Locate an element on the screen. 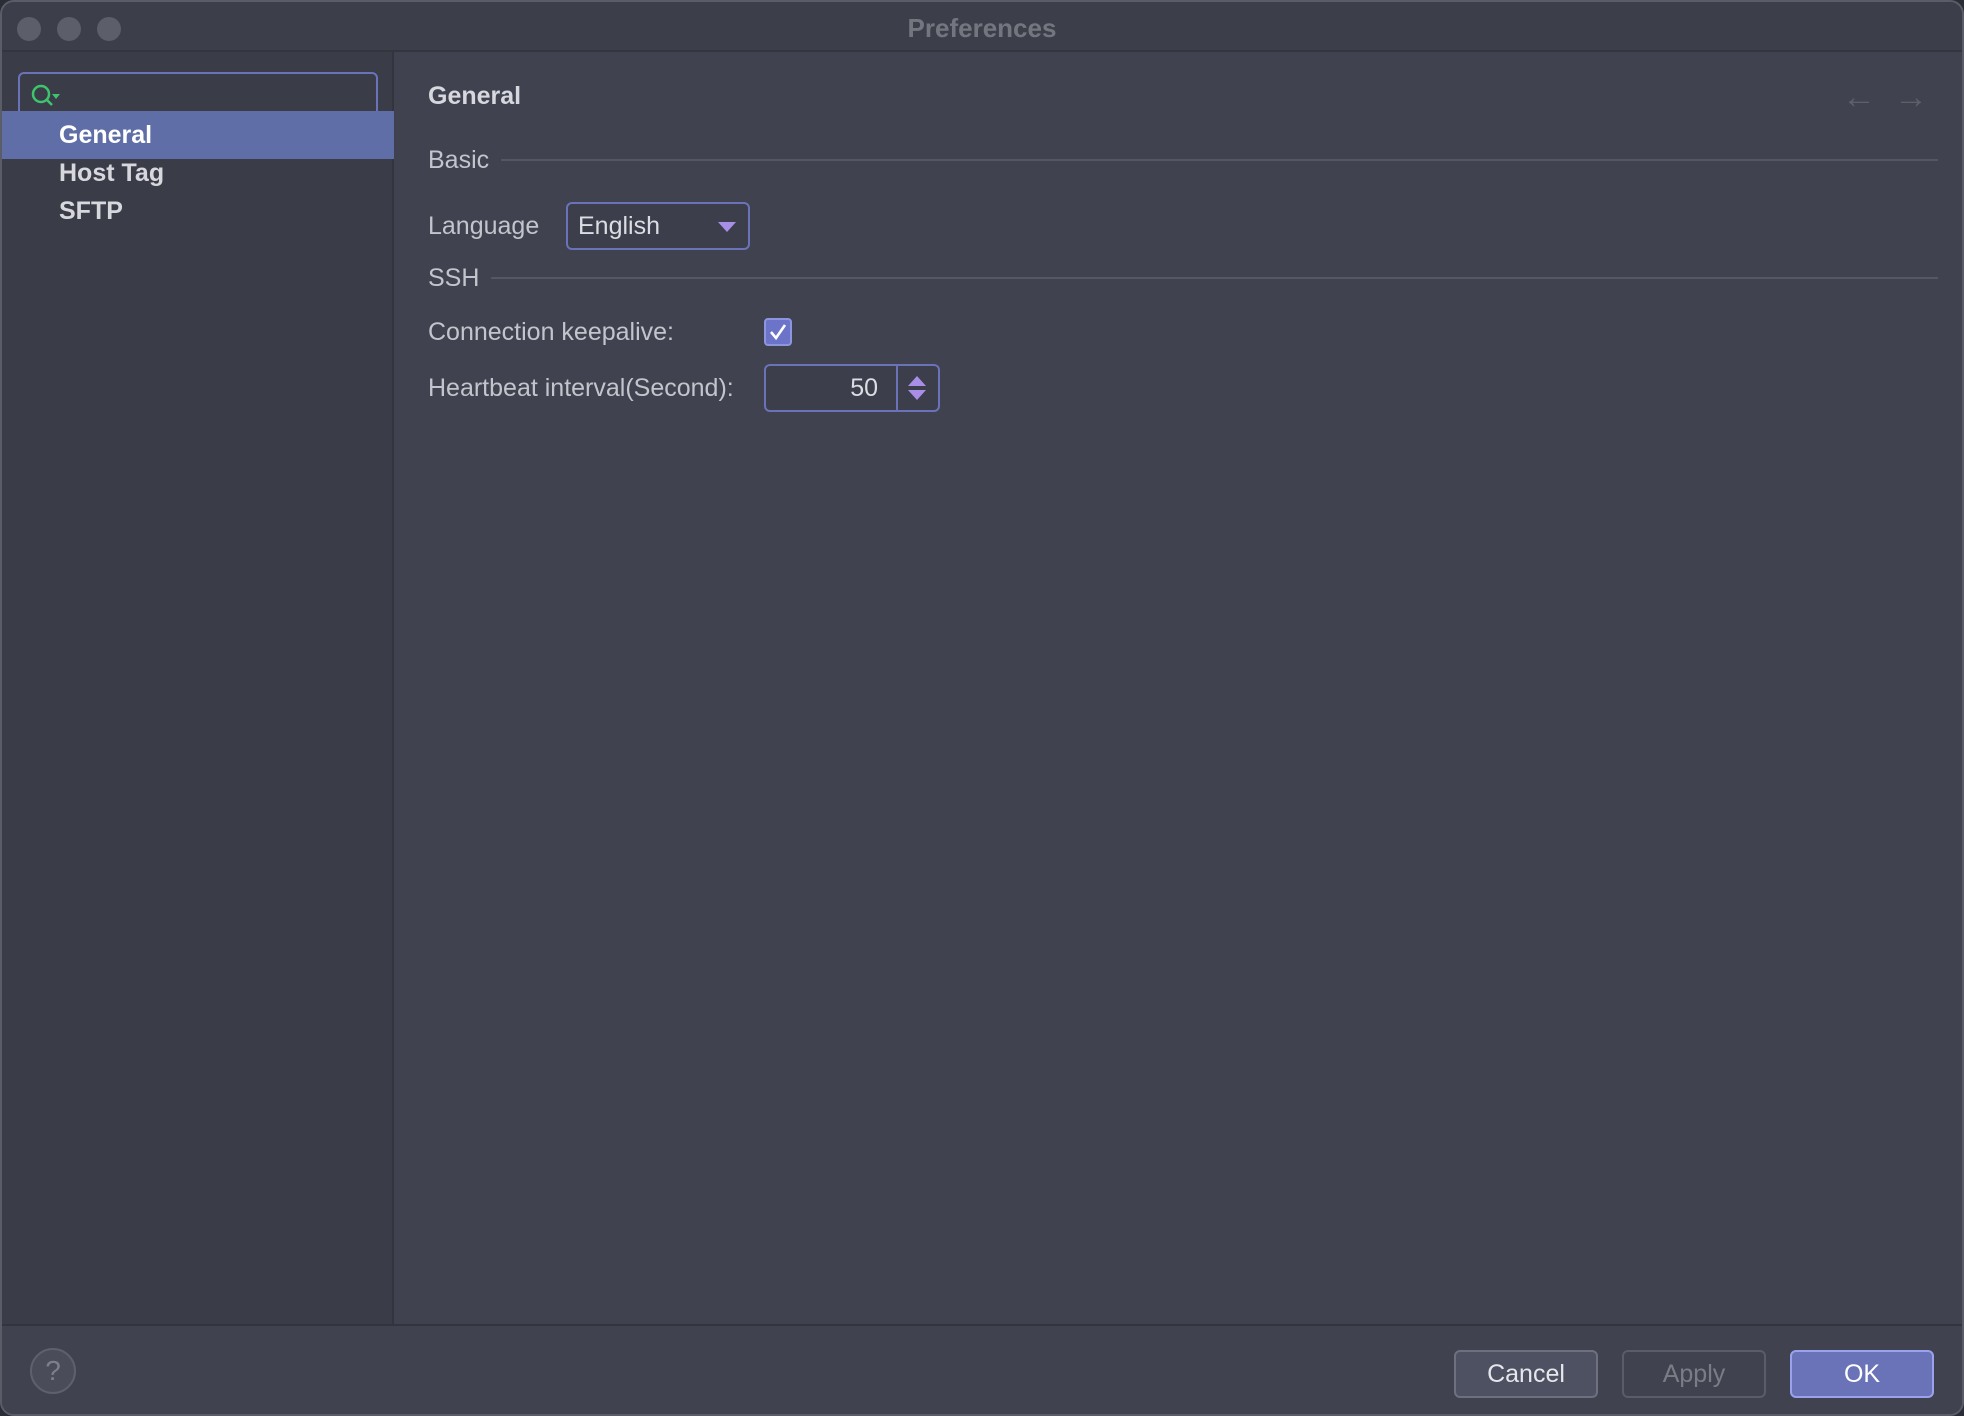  keepalive-label: Connection keepalive: is located at coordinates (551, 332).